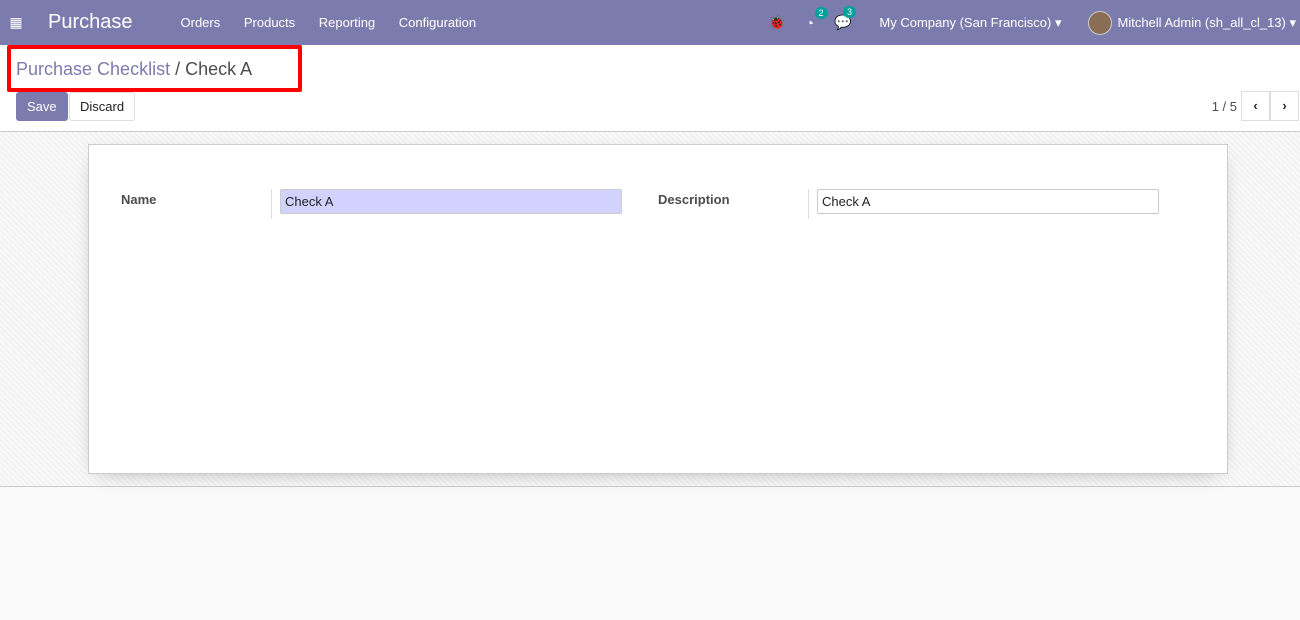 The image size is (1300, 620). I want to click on activity-clock-icon: ◔ 2, so click(817, 18).